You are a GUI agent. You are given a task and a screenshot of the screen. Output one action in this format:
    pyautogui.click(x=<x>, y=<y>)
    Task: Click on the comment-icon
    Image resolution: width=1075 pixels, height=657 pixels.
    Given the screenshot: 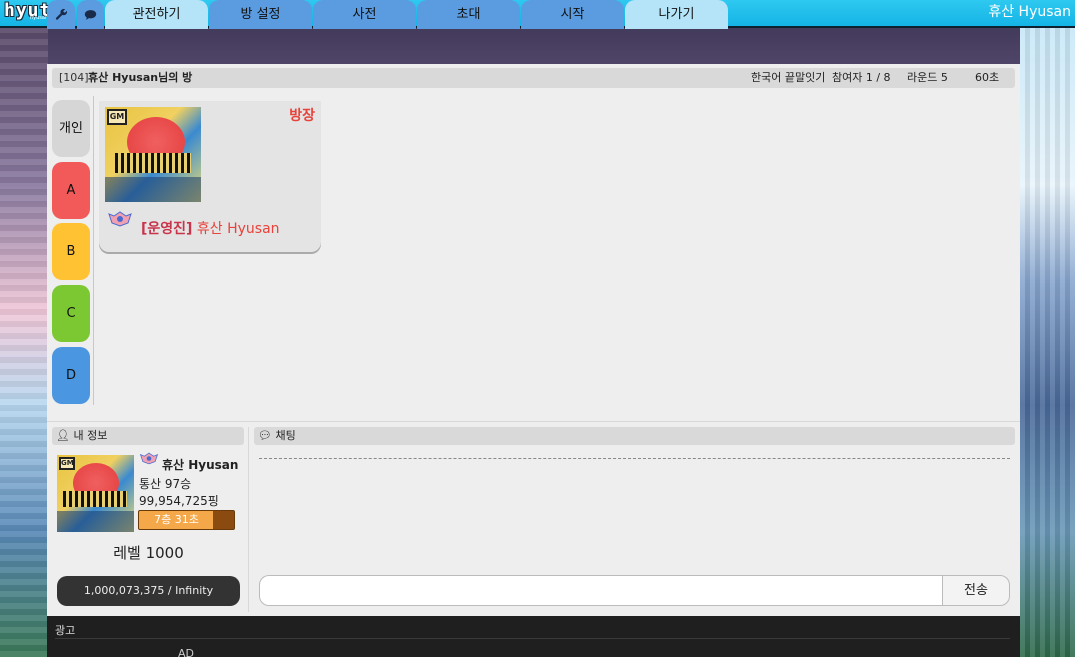 What is the action you would take?
    pyautogui.click(x=90, y=15)
    